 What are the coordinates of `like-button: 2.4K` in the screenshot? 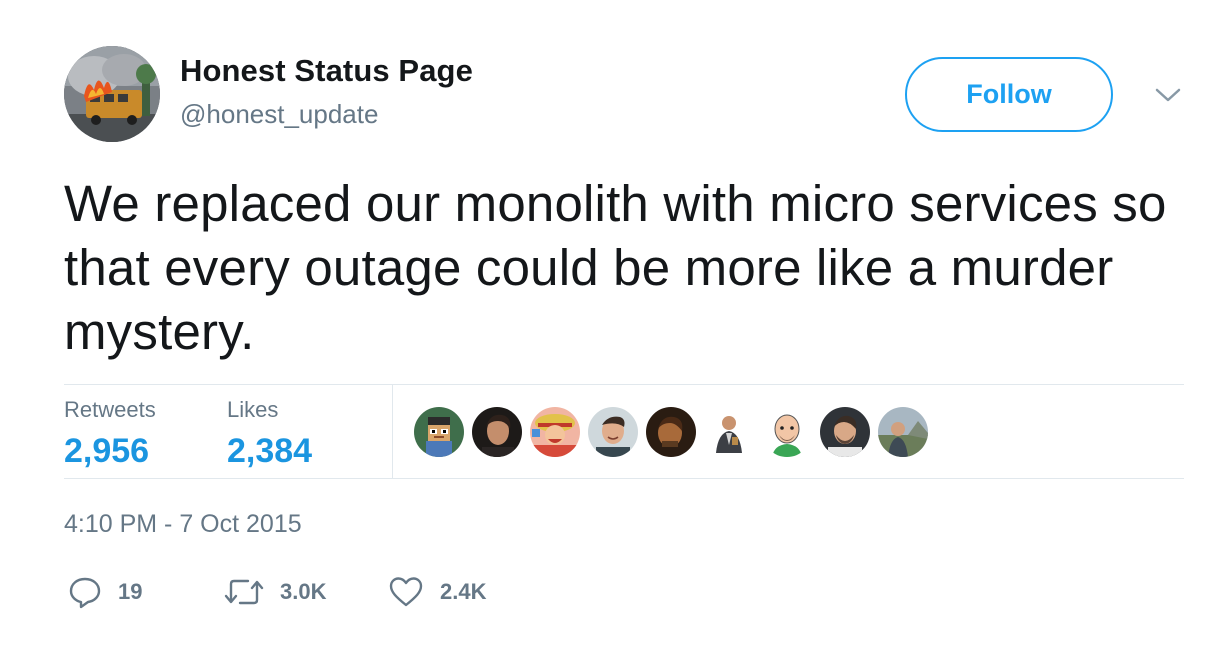 It's located at (437, 592).